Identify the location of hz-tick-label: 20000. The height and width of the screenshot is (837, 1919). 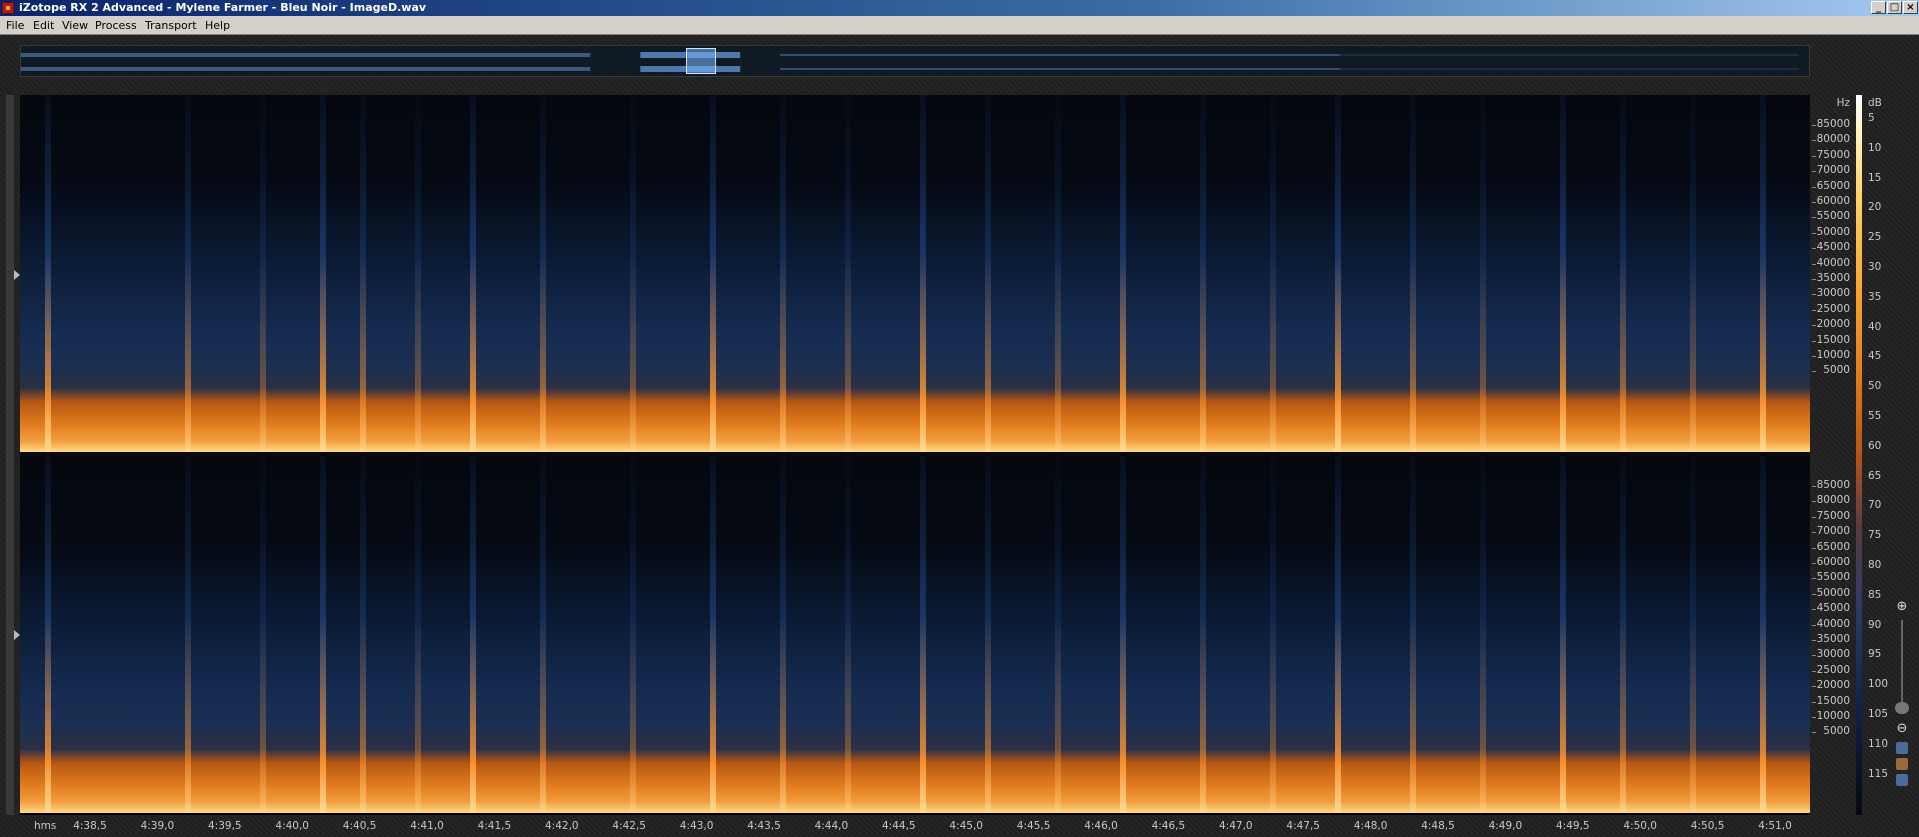
(1833, 324).